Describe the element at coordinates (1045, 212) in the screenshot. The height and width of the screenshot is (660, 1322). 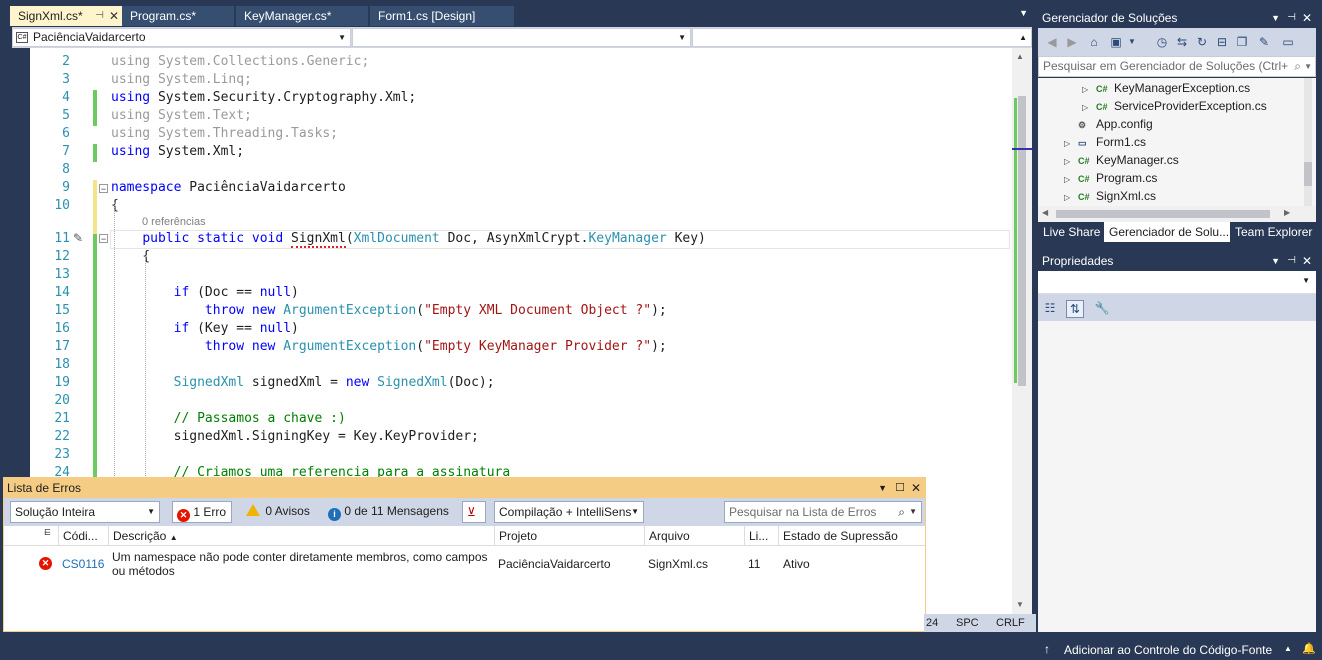
I see `scroll-left-icon: ◀` at that location.